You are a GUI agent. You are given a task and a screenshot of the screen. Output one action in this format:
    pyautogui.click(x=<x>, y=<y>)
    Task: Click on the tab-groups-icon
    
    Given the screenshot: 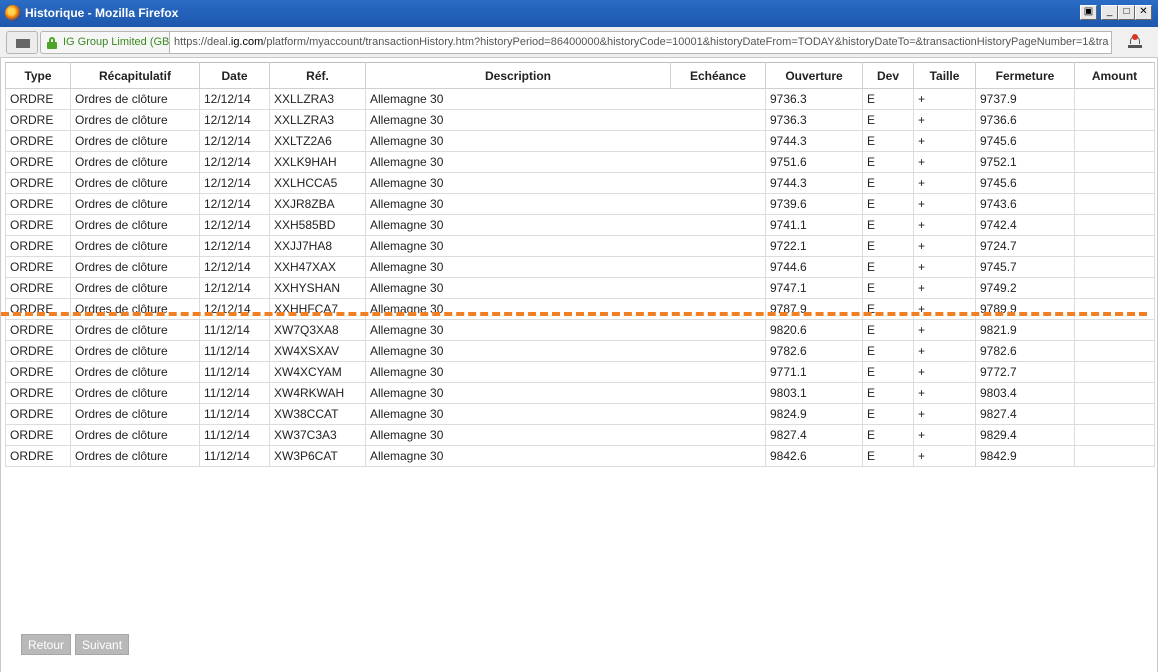 What is the action you would take?
    pyautogui.click(x=22, y=42)
    